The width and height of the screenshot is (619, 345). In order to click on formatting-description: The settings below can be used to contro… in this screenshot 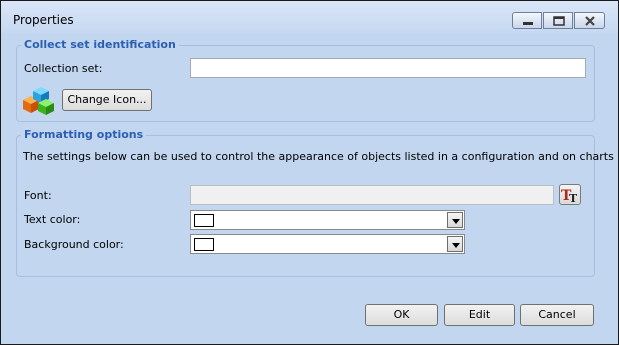, I will do `click(318, 156)`.